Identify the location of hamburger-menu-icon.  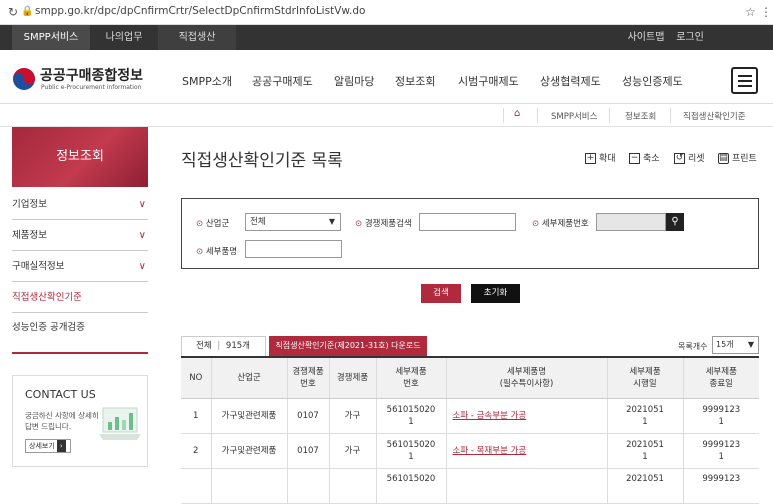
(744, 80).